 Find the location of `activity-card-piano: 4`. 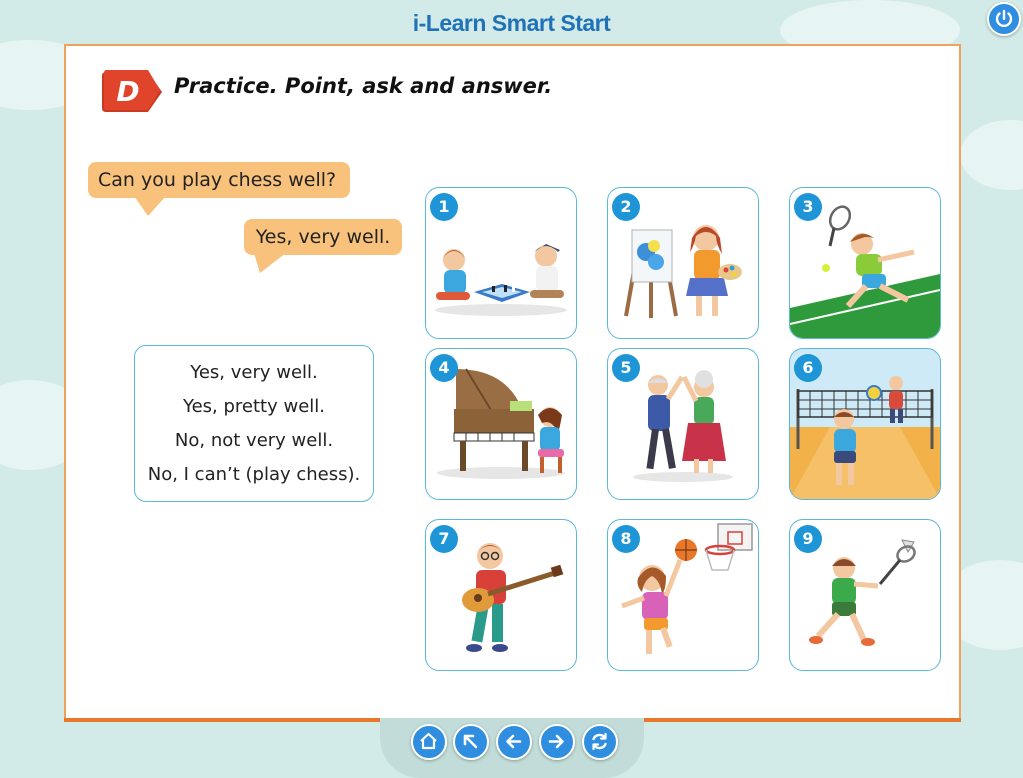

activity-card-piano: 4 is located at coordinates (501, 424).